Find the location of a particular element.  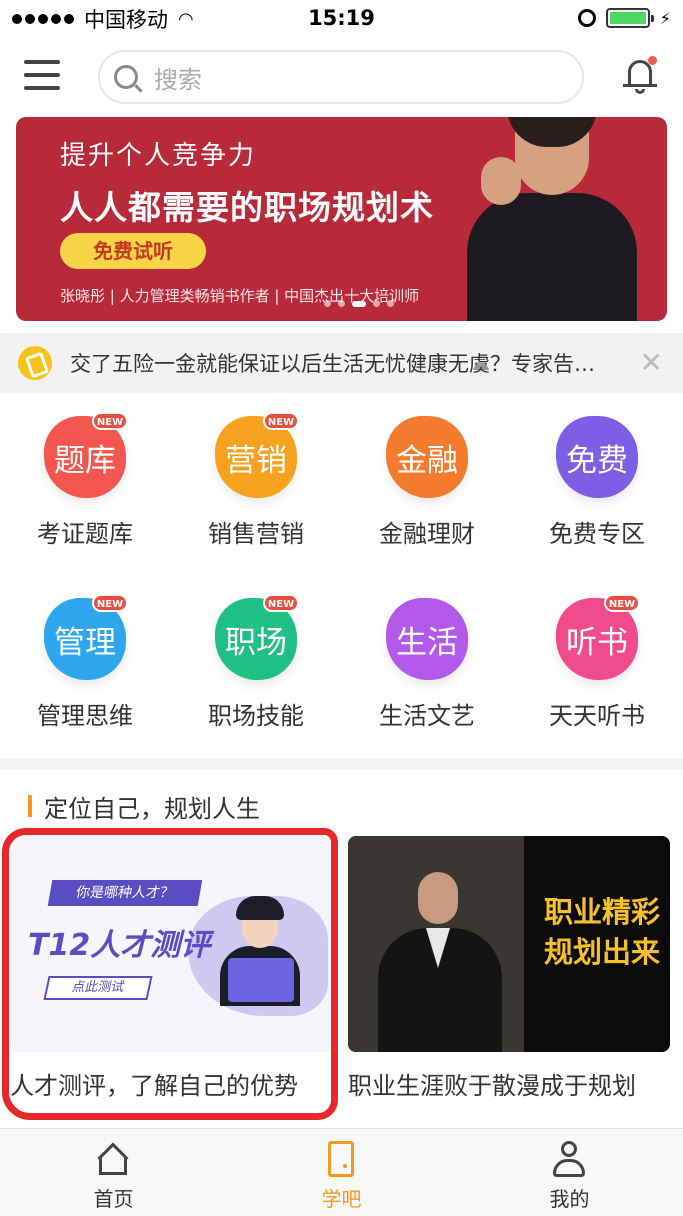

status-bar: 中国移动 ◠ 15:19 ⚡ is located at coordinates (341, 20).